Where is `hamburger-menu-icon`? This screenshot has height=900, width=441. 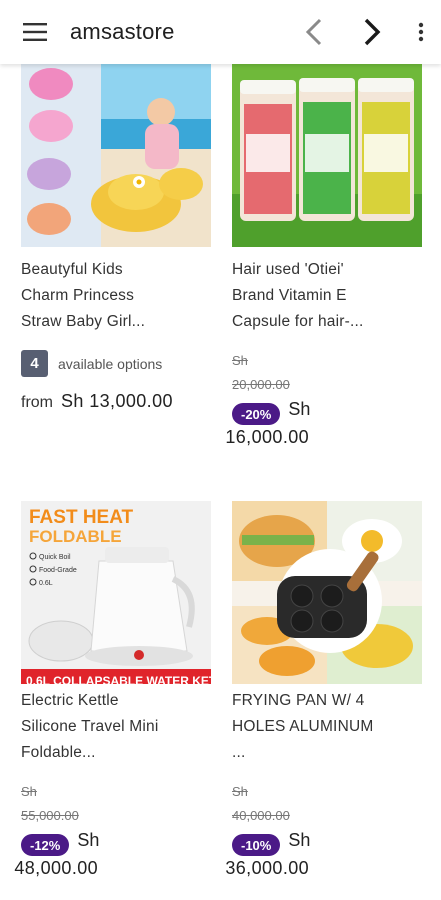 hamburger-menu-icon is located at coordinates (35, 32).